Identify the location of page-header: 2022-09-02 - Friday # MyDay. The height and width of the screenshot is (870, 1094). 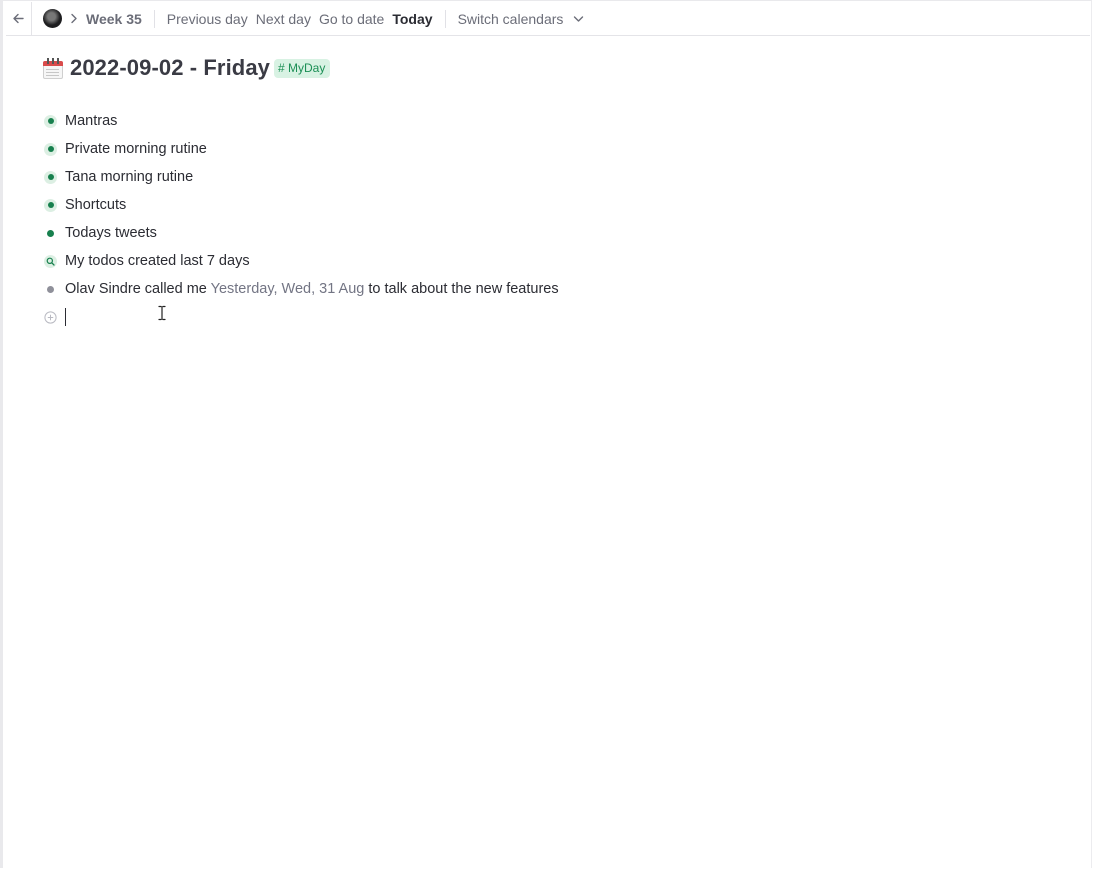
(187, 68).